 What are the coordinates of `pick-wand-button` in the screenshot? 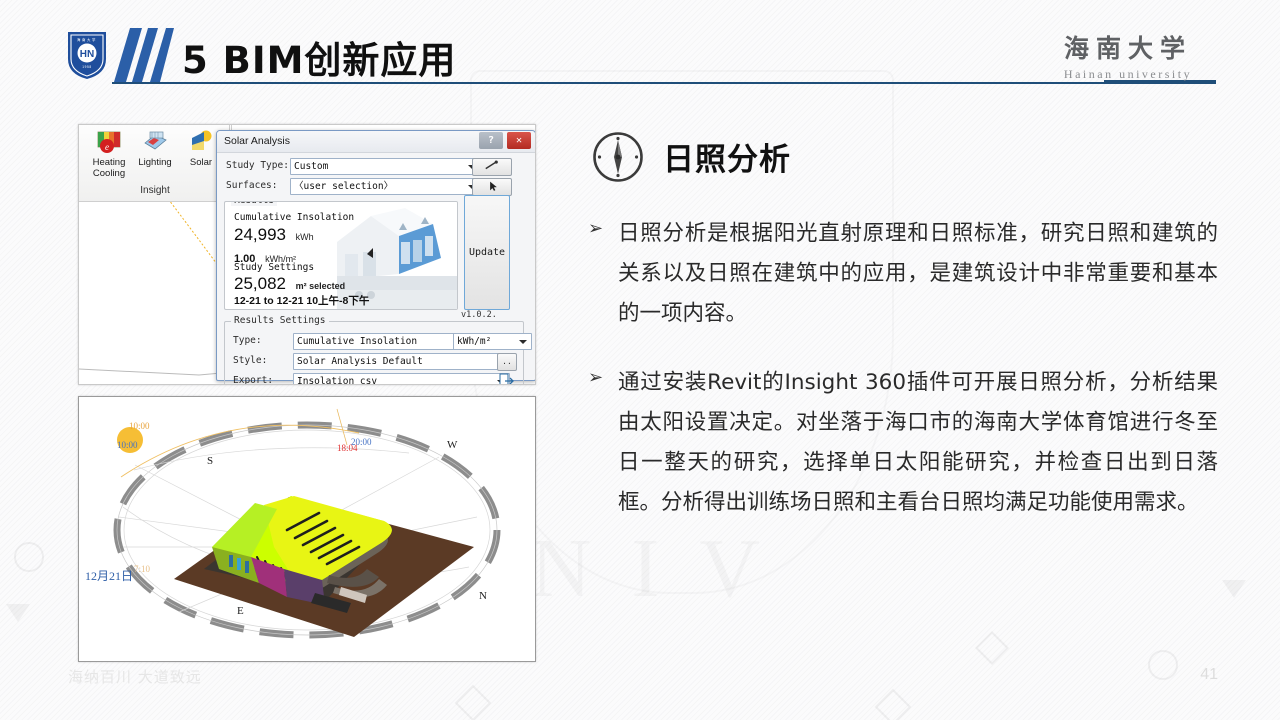 It's located at (492, 167).